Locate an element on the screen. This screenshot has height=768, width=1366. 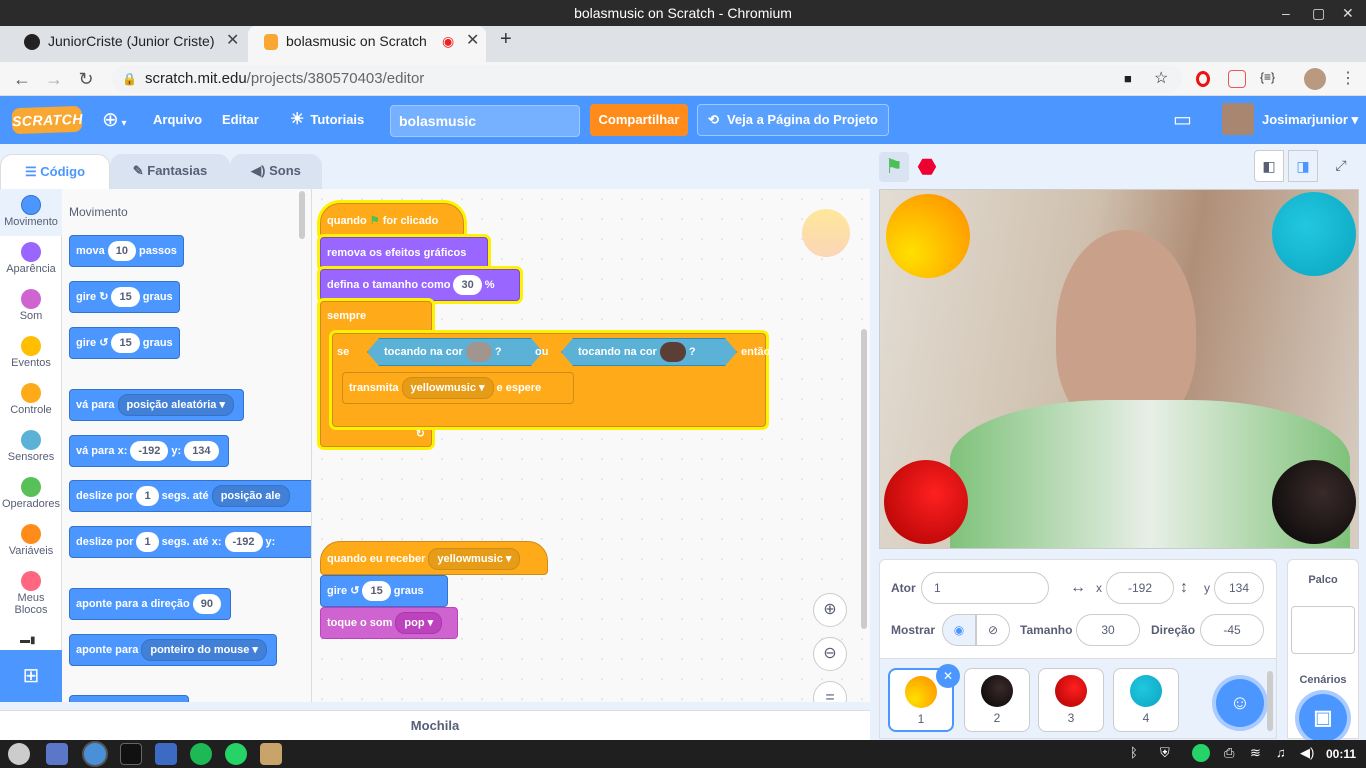
input-y: 134 is located at coordinates (201, 451).